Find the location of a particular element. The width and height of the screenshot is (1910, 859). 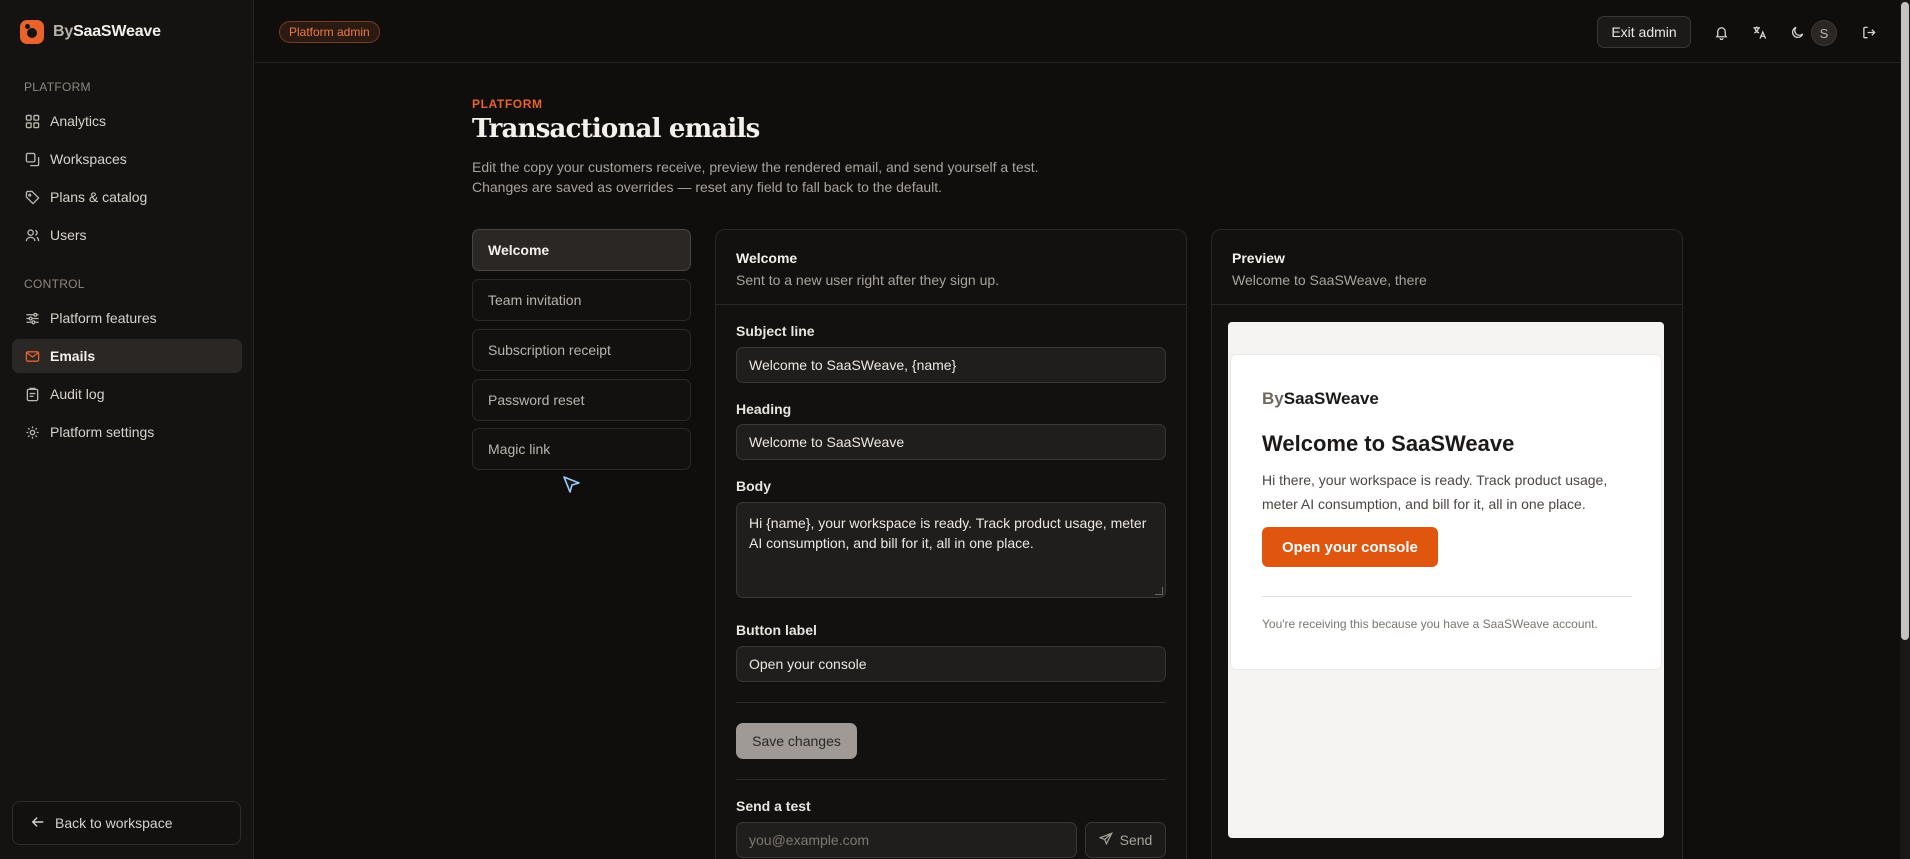

scrollbar-thumb is located at coordinates (1905, 321).